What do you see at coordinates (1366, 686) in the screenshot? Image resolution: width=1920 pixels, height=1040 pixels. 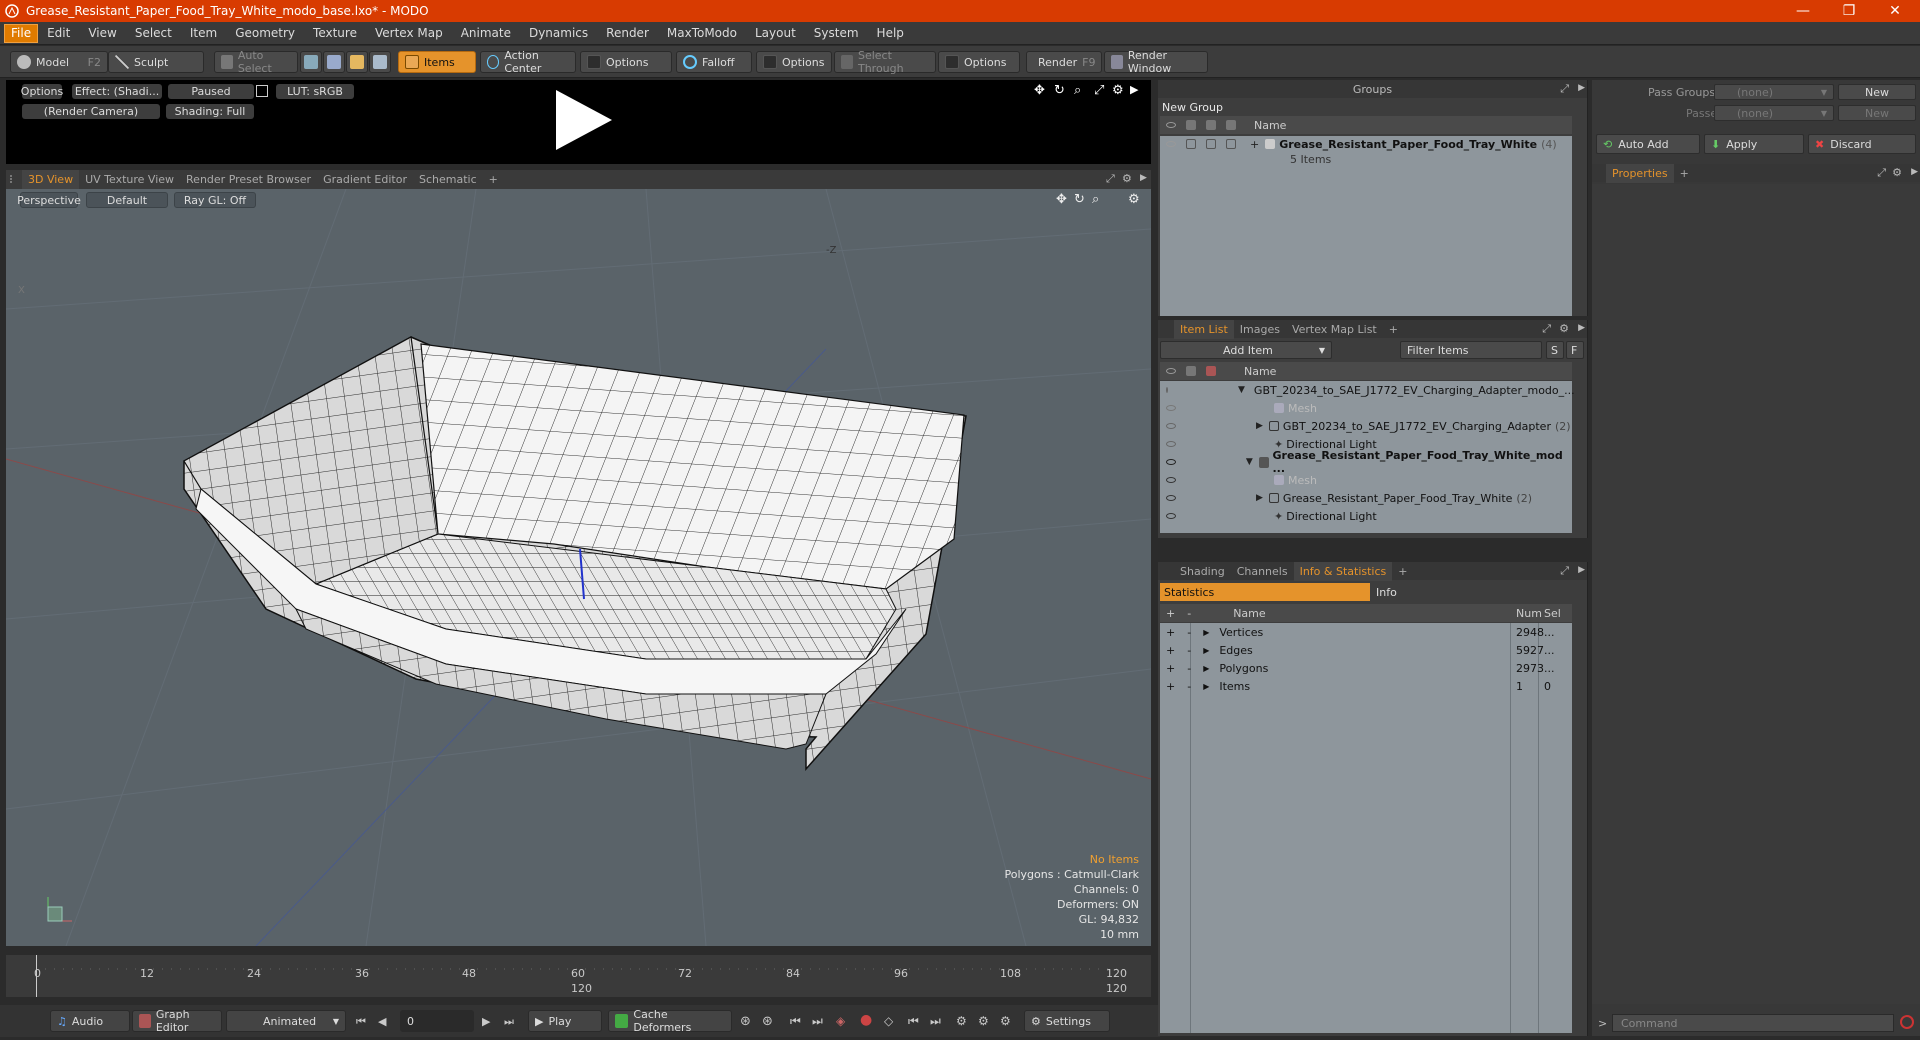 I see `stats-row-items: + - ▶ Items 1 0` at bounding box center [1366, 686].